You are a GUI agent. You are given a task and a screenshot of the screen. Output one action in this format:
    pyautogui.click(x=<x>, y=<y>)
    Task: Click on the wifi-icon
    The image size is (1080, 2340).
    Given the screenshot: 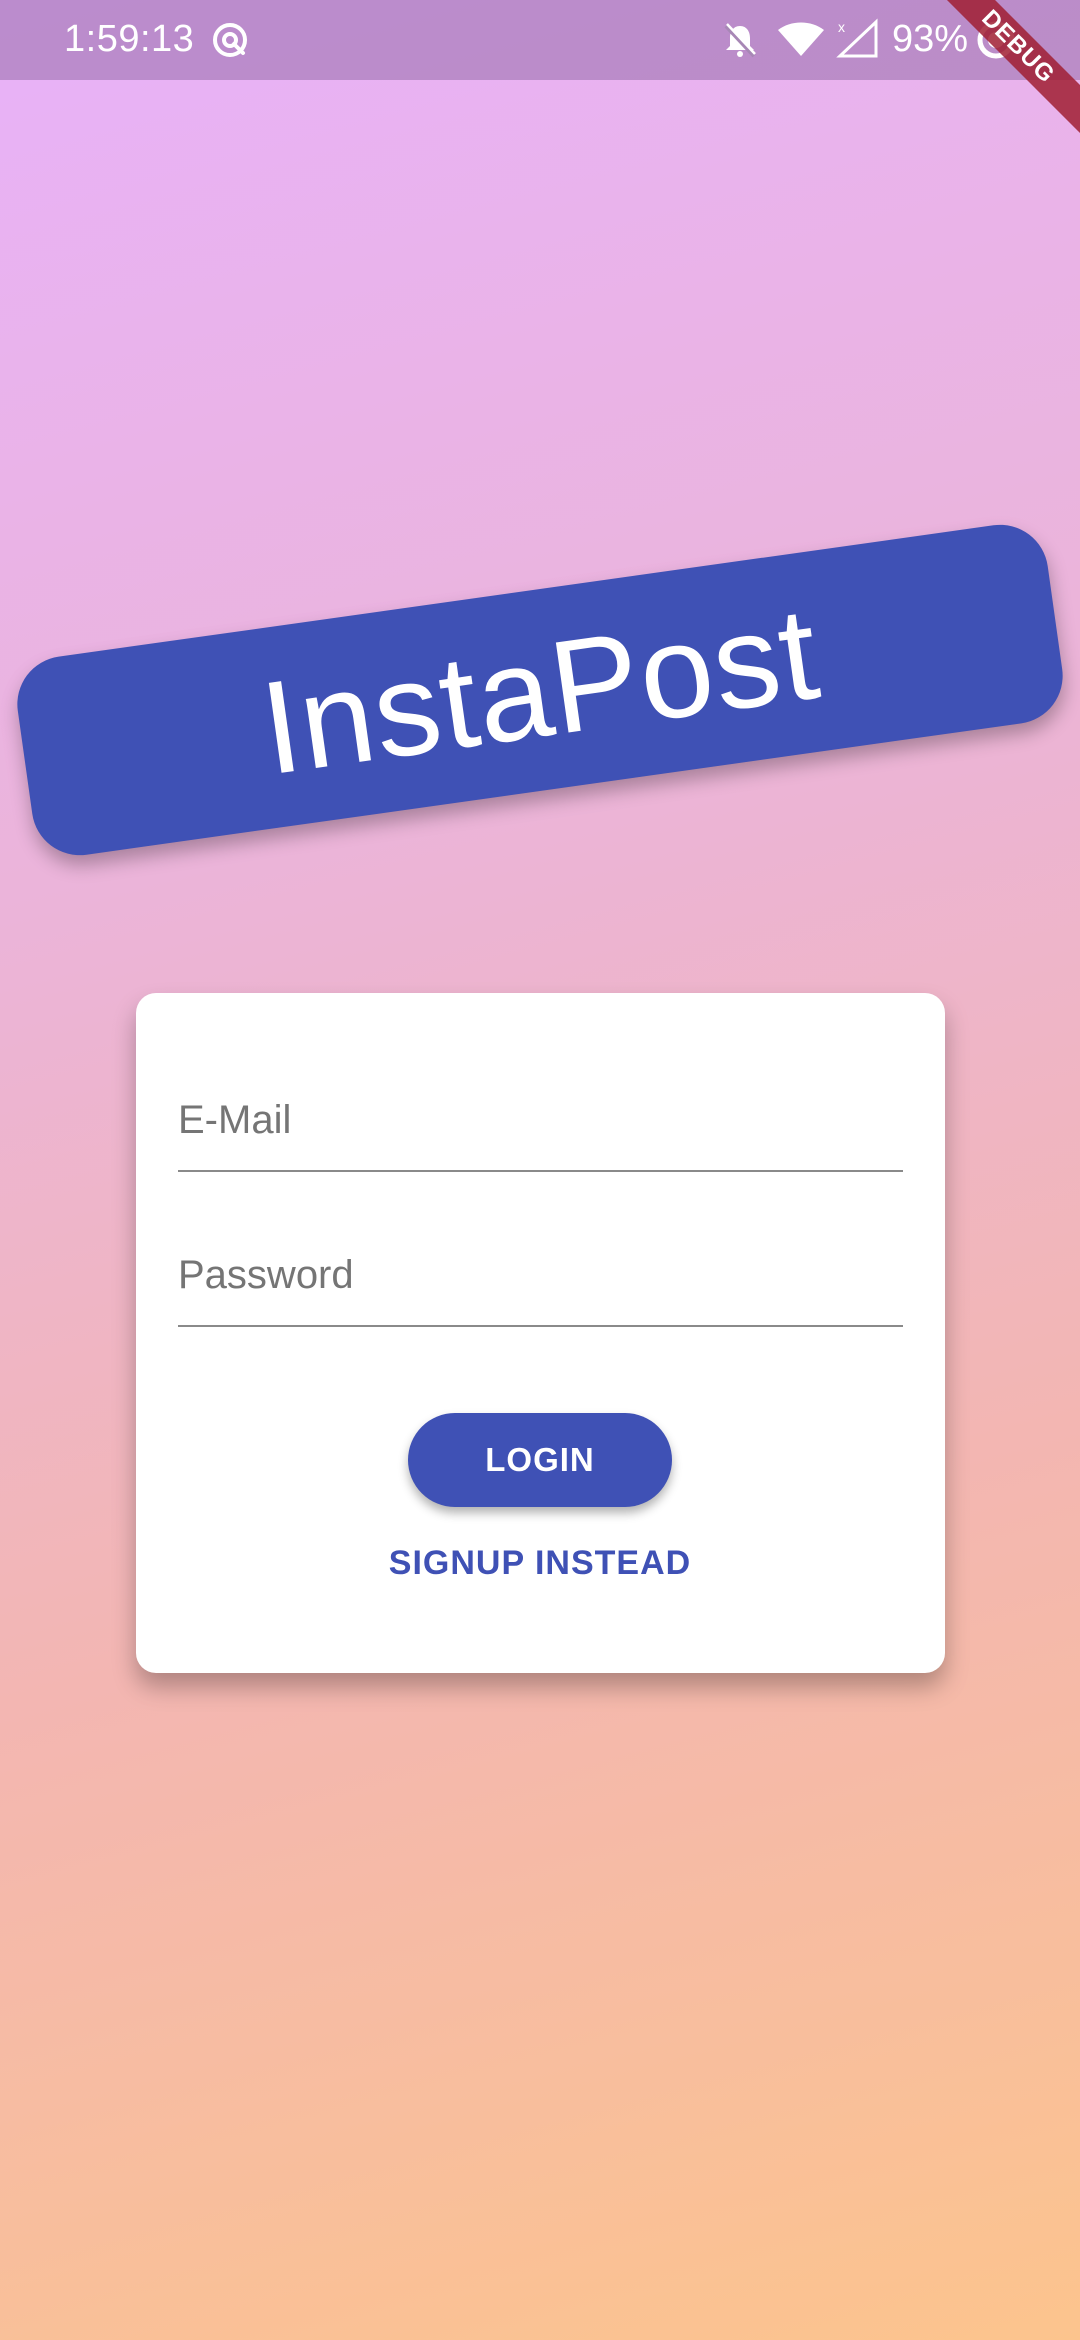 What is the action you would take?
    pyautogui.click(x=801, y=39)
    